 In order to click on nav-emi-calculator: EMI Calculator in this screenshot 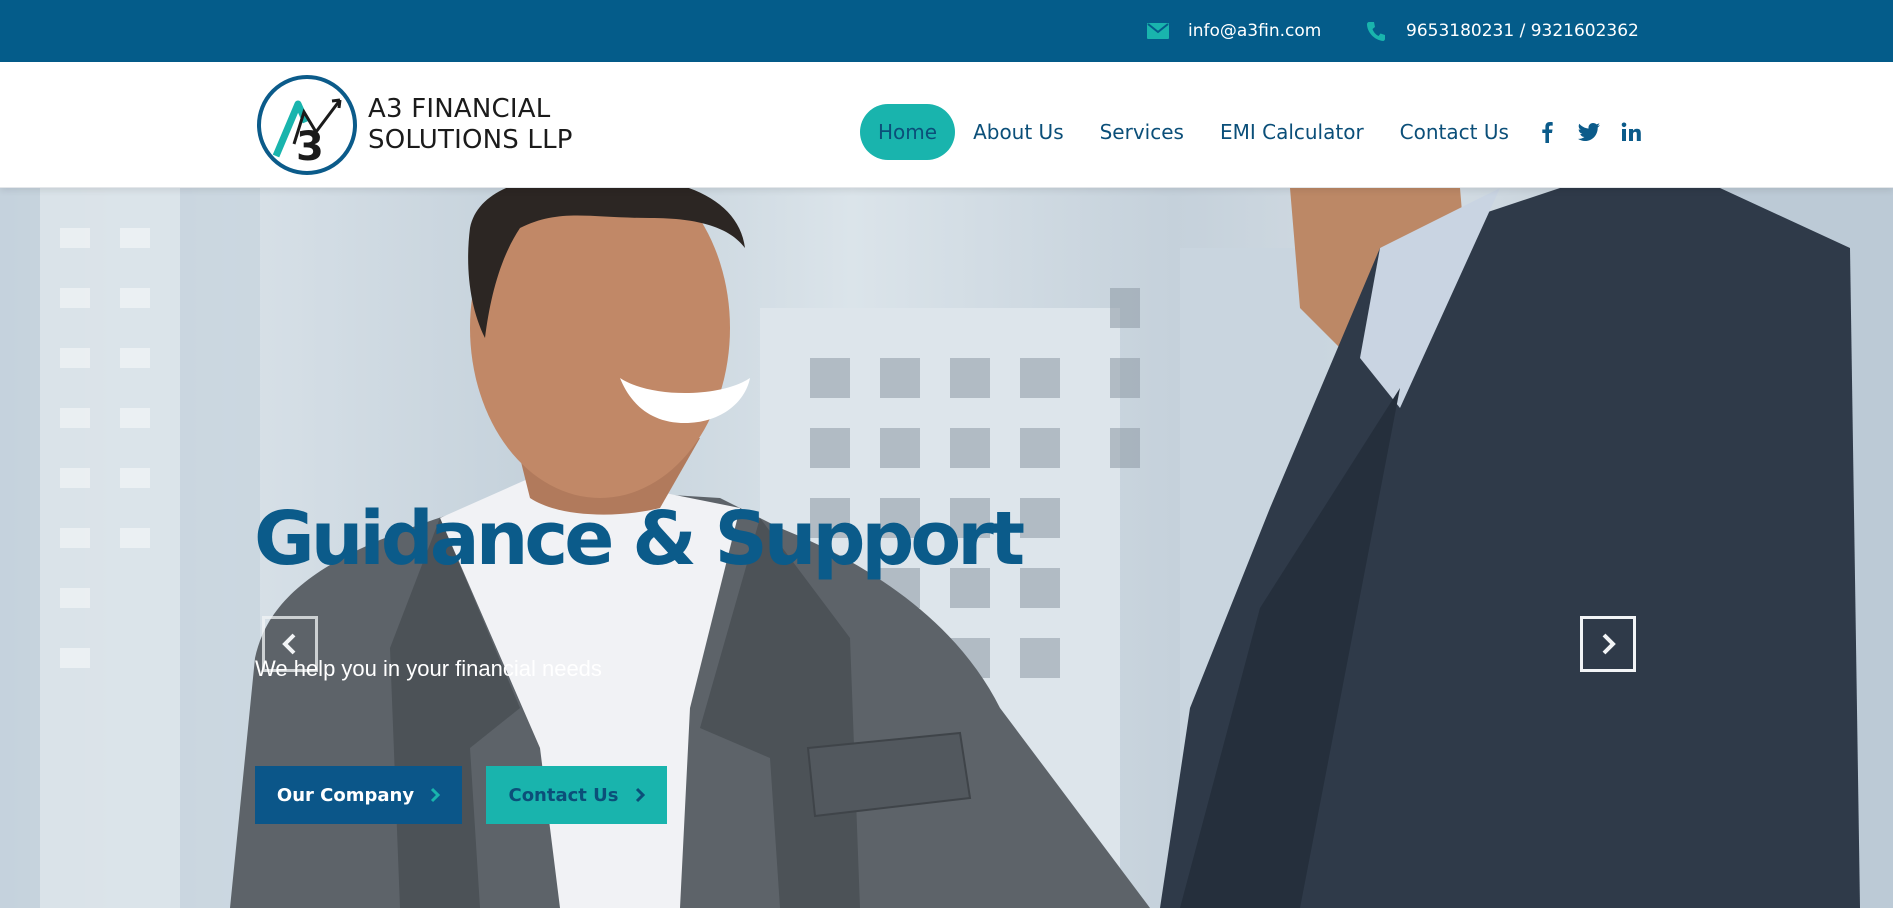, I will do `click(1292, 132)`.